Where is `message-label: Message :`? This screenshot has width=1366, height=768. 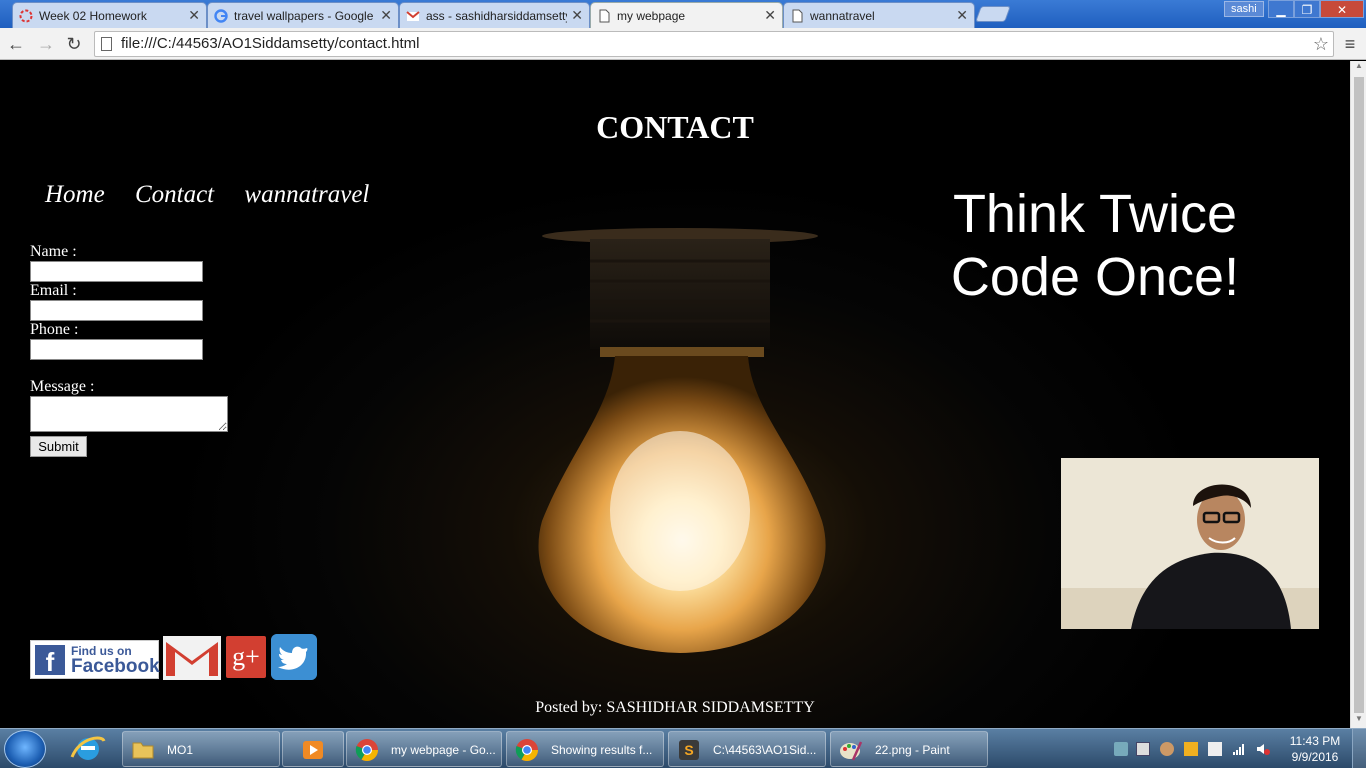
message-label: Message : is located at coordinates (62, 386).